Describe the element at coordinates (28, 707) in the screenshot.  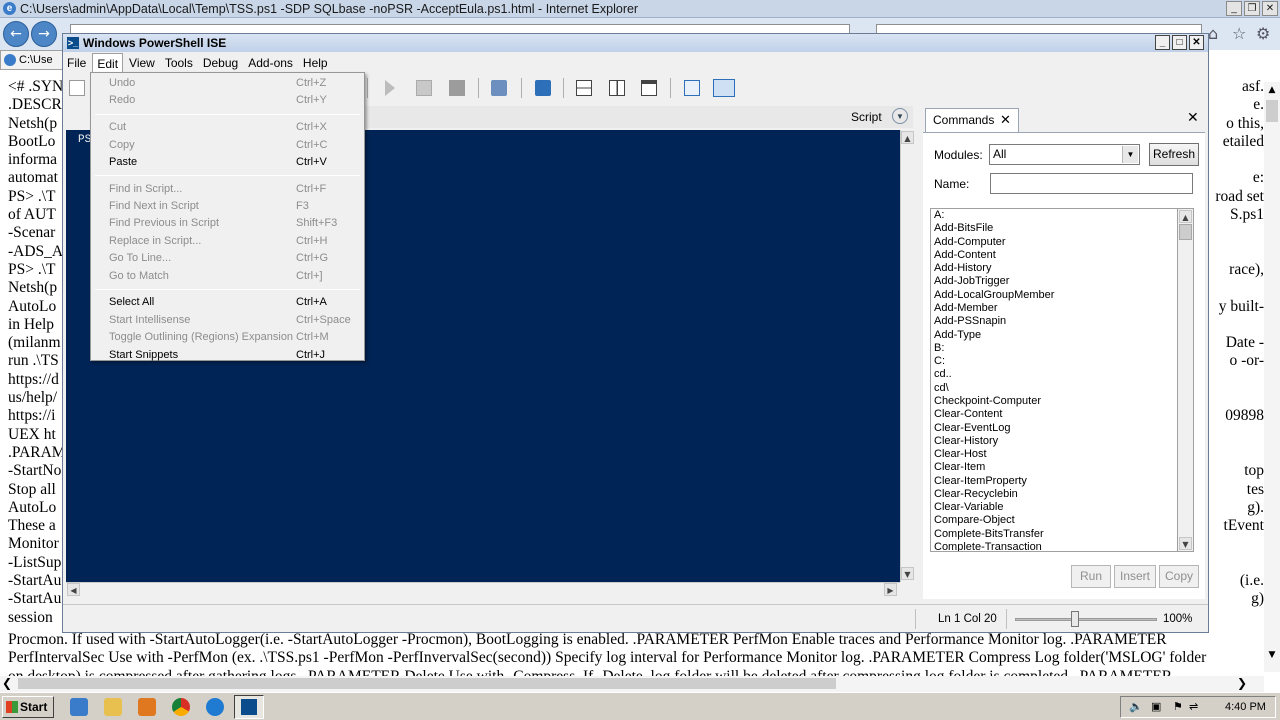
I see `start-button: Start` at that location.